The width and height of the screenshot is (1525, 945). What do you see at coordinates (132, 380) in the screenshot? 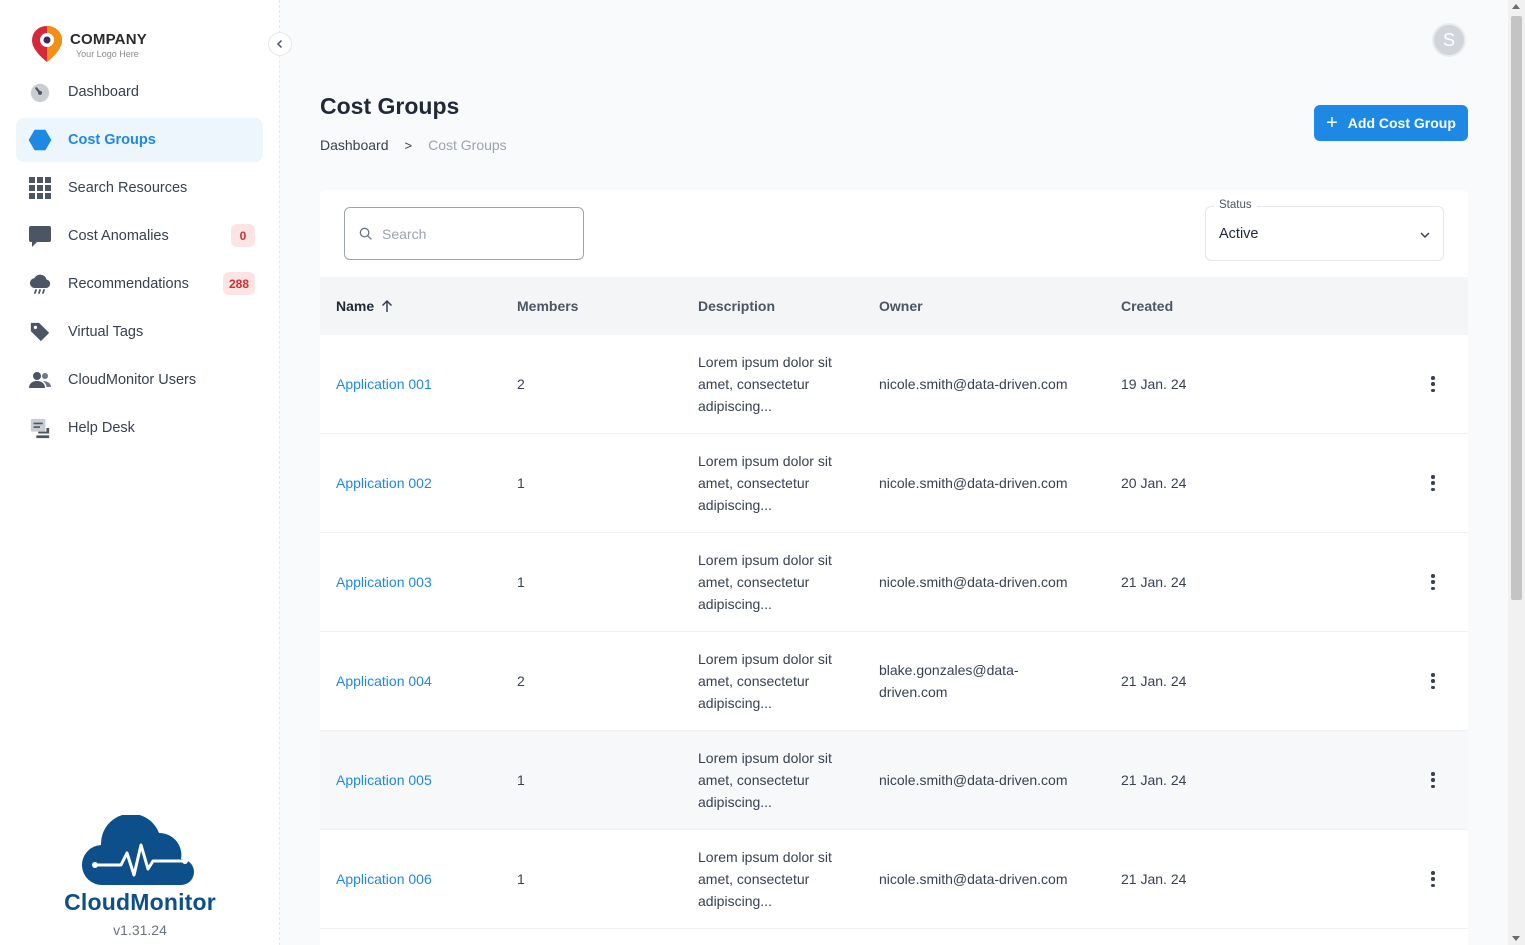
I see `sidebar-item-label: CloudMonitor Users` at bounding box center [132, 380].